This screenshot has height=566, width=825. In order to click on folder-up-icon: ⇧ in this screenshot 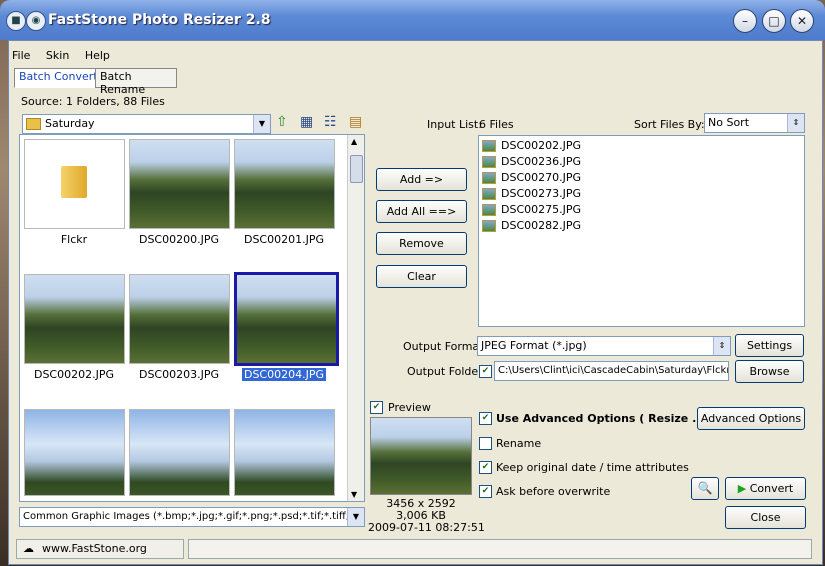, I will do `click(282, 122)`.